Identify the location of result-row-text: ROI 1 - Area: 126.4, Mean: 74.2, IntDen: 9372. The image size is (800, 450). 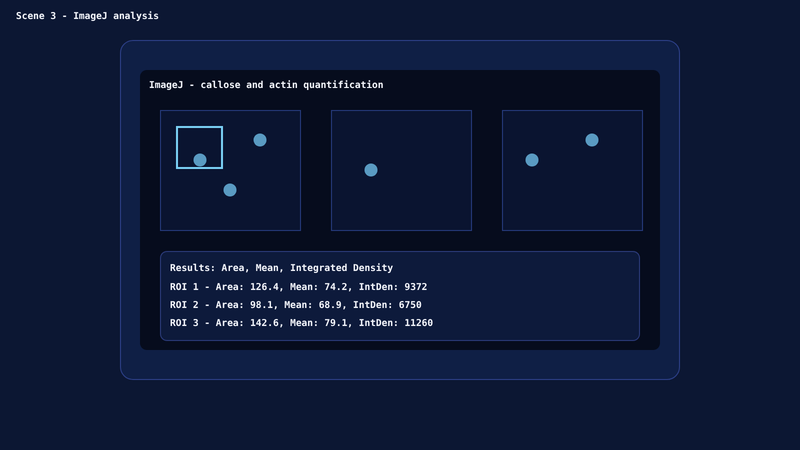
(299, 288).